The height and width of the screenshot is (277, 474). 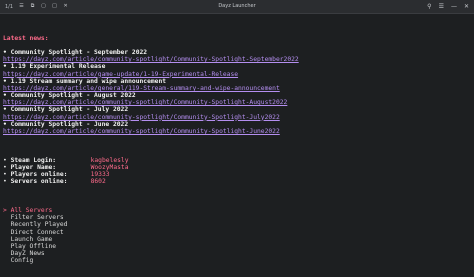 What do you see at coordinates (237, 210) in the screenshot?
I see `menu-item-all-servers: > All Servers` at bounding box center [237, 210].